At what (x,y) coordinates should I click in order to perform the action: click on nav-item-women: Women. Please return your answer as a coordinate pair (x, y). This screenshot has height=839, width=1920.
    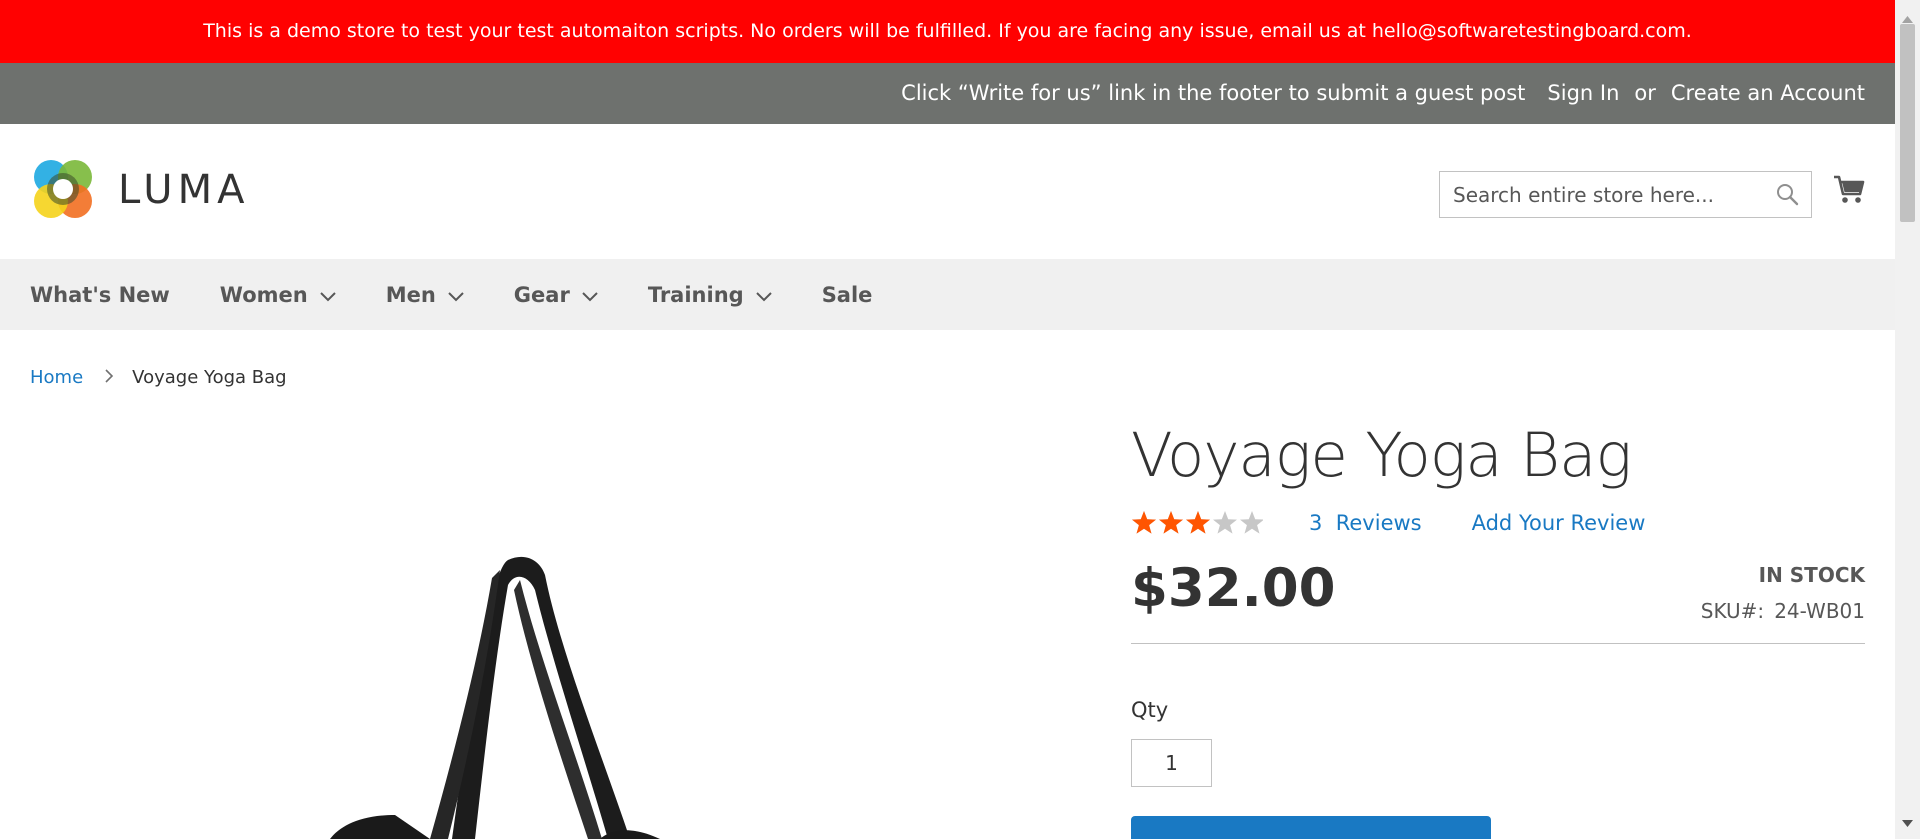
    Looking at the image, I should click on (278, 295).